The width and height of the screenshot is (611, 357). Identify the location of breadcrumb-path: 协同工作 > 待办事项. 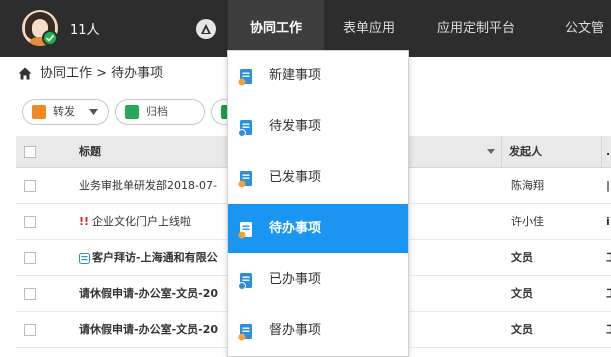
(101, 74).